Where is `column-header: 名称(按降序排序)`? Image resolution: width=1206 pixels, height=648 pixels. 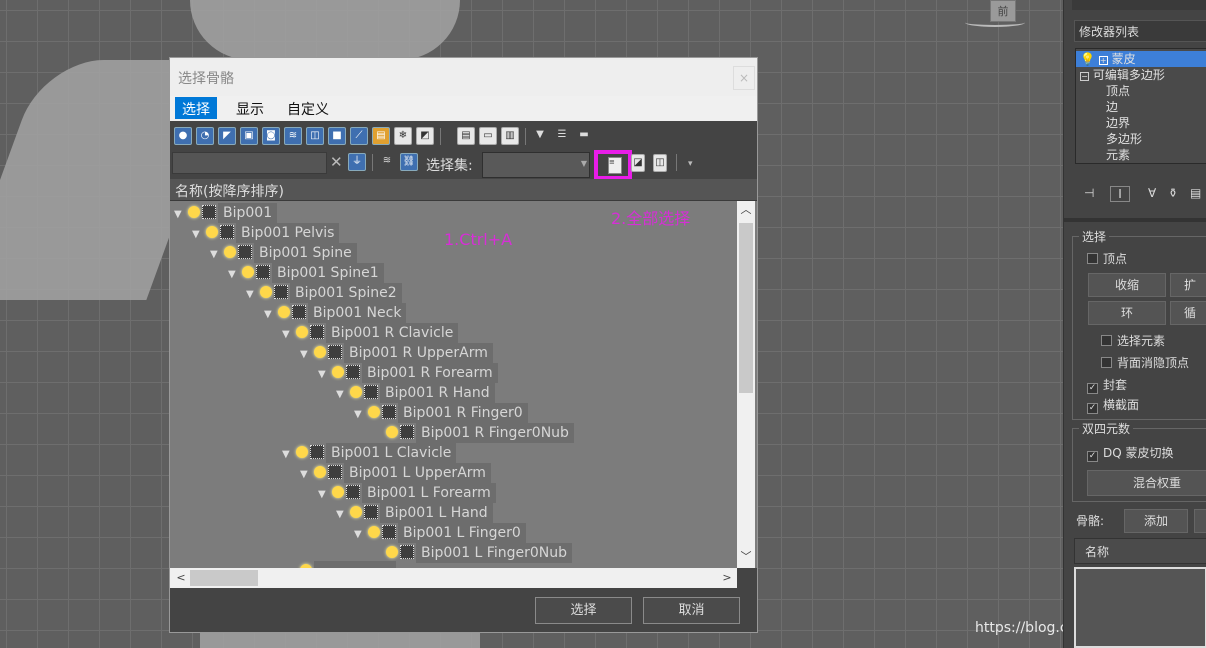 column-header: 名称(按降序排序) is located at coordinates (463, 190).